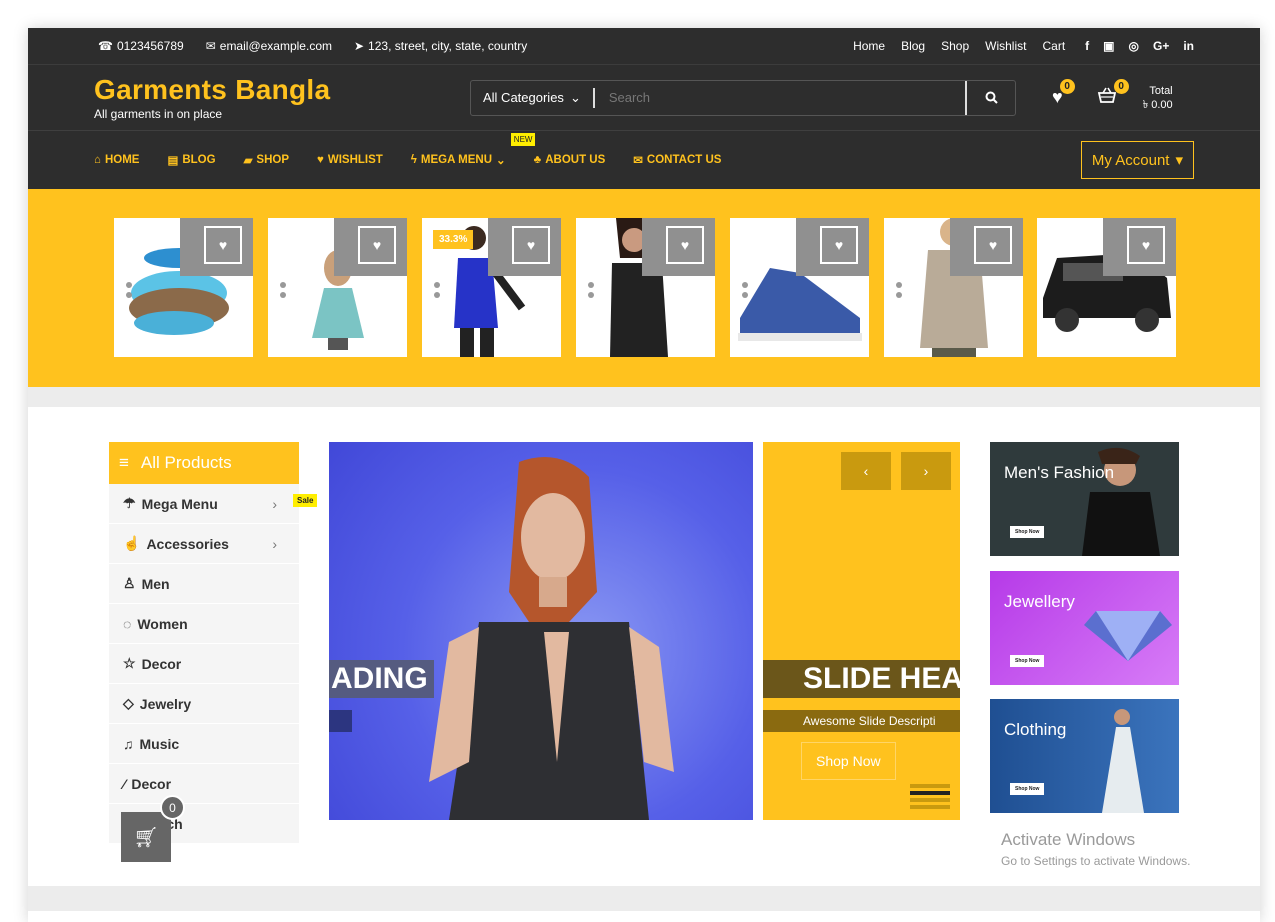 Image resolution: width=1275 pixels, height=922 pixels. I want to click on brand: Garments Bangla All garments in on place, so click(282, 97).